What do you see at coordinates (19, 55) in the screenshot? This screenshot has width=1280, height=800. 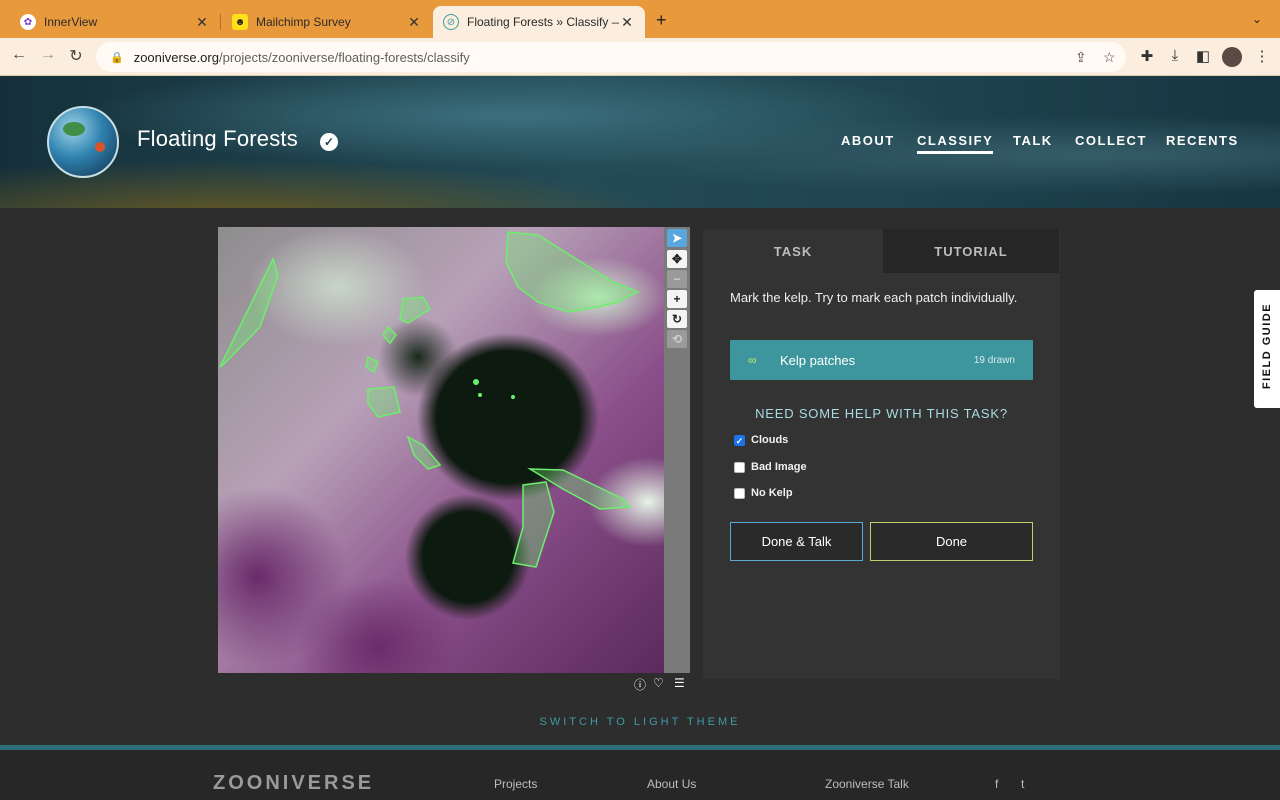 I see `back-icon: ←` at bounding box center [19, 55].